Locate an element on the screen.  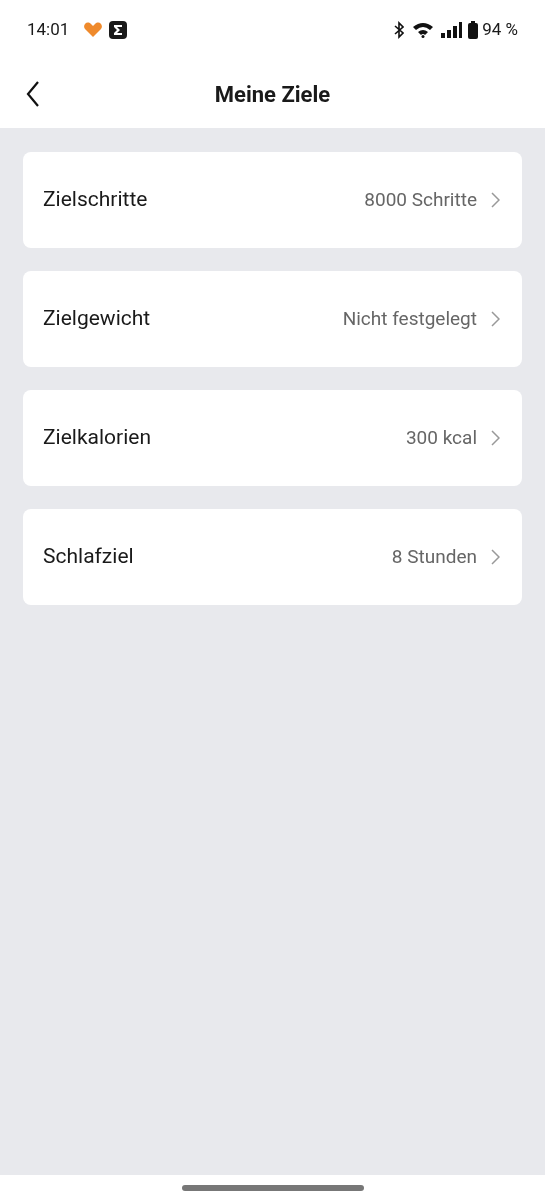
goal-label: Schlafziel is located at coordinates (88, 557).